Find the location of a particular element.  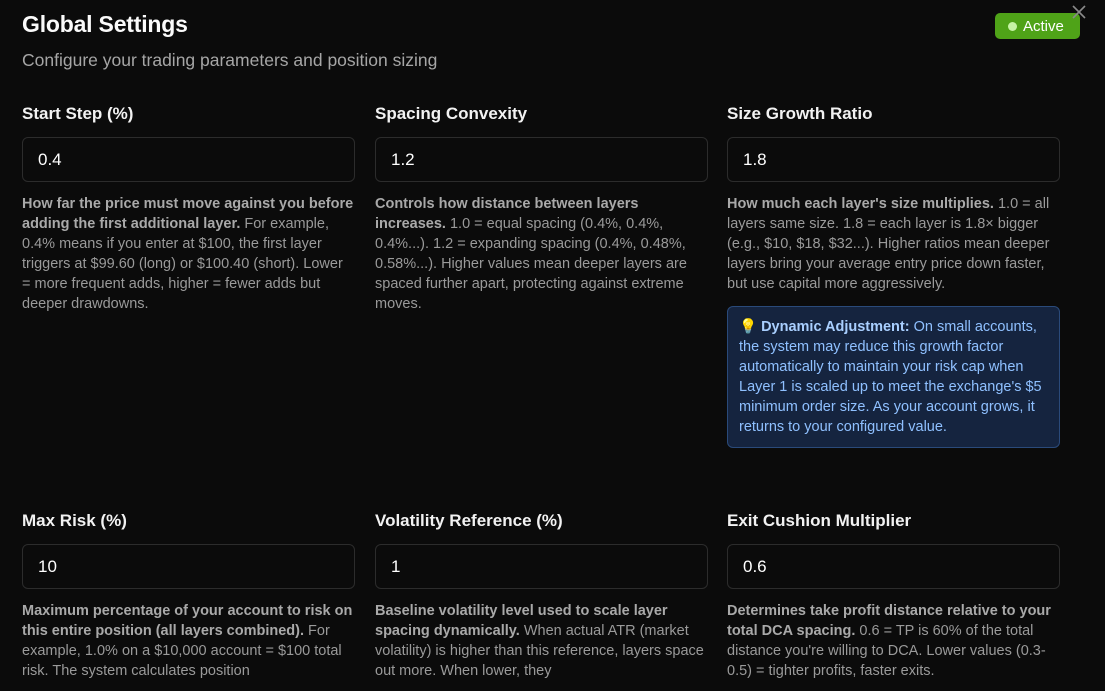

dynamic-adjustment-title: Dynamic Adjustment: is located at coordinates (835, 327).